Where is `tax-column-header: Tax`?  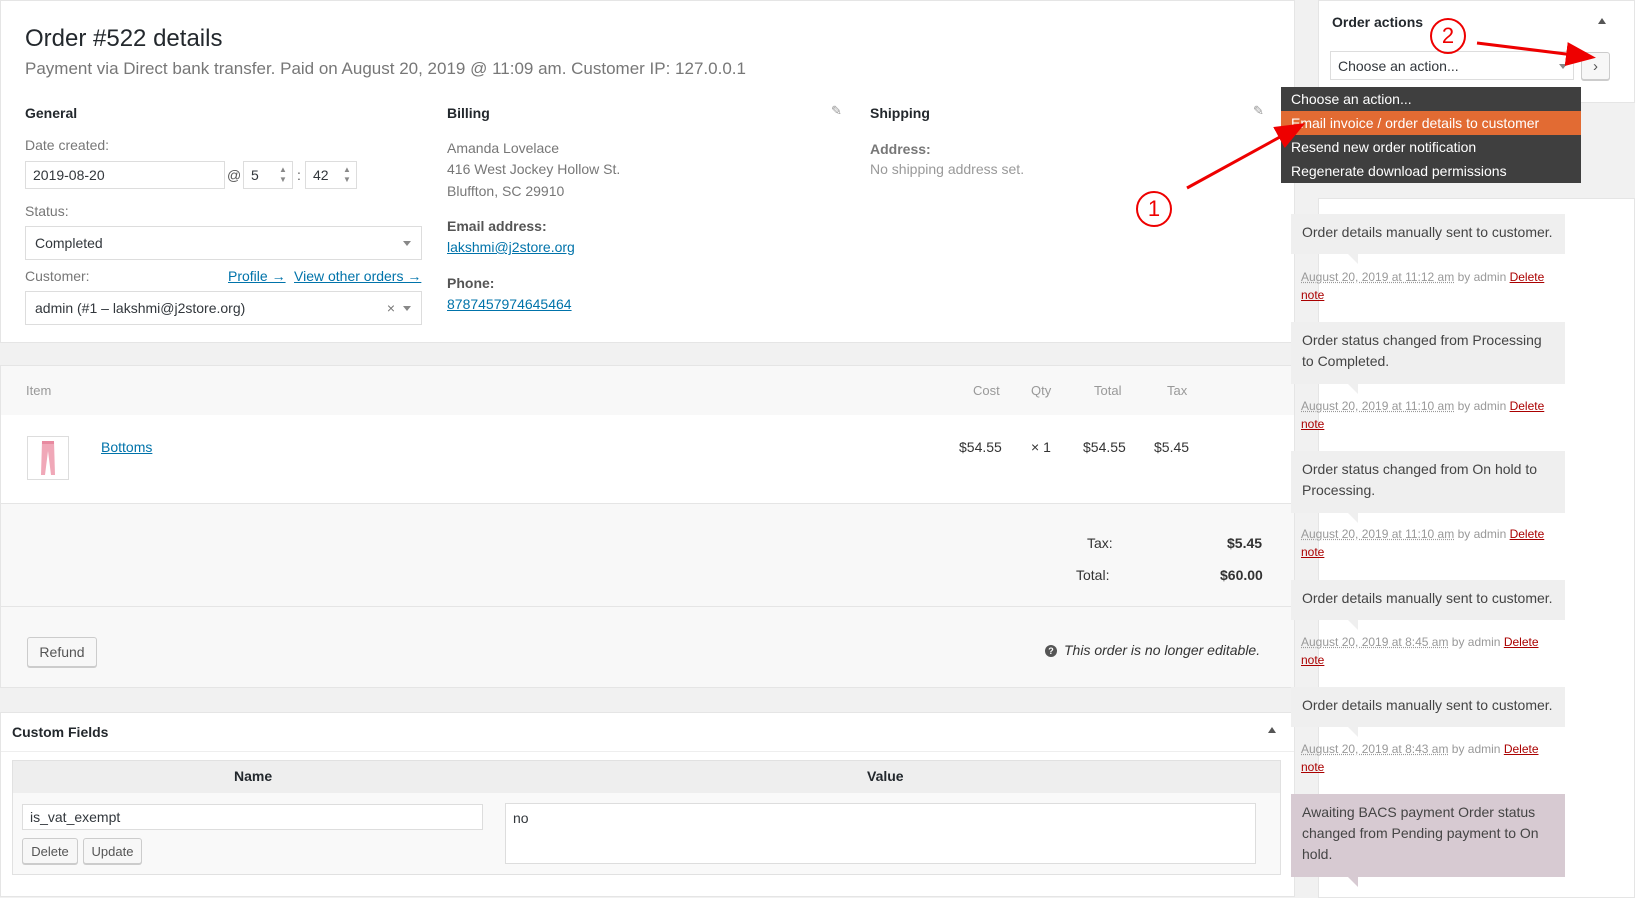
tax-column-header: Tax is located at coordinates (1177, 390).